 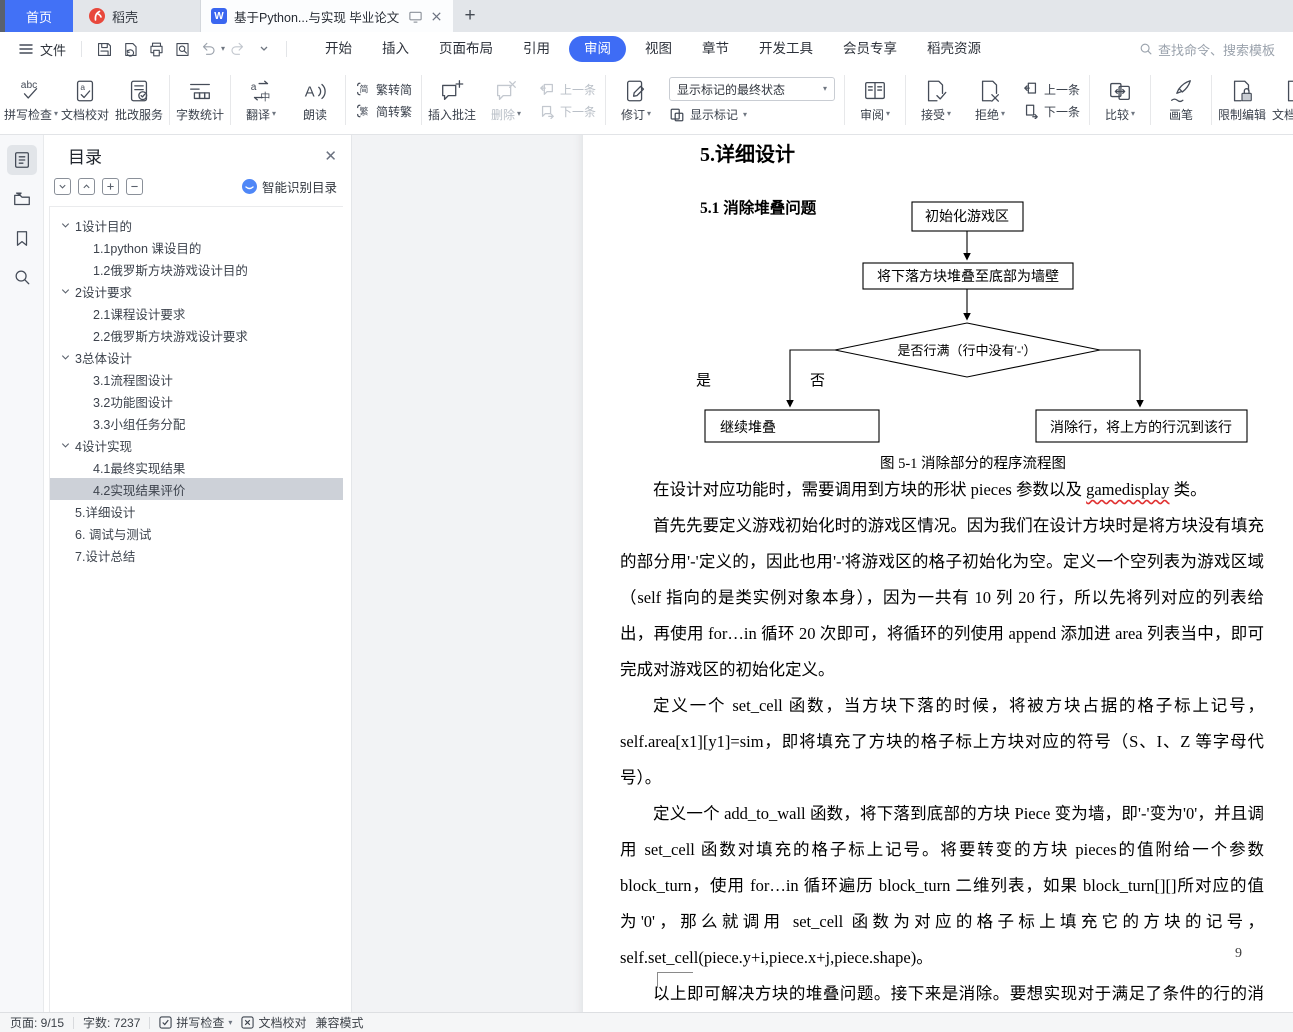 What do you see at coordinates (264, 49) in the screenshot?
I see `toolbar-options-button` at bounding box center [264, 49].